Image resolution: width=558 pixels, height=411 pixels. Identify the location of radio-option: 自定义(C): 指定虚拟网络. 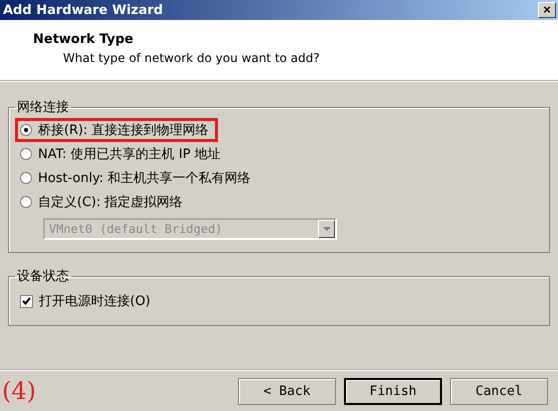
(103, 202).